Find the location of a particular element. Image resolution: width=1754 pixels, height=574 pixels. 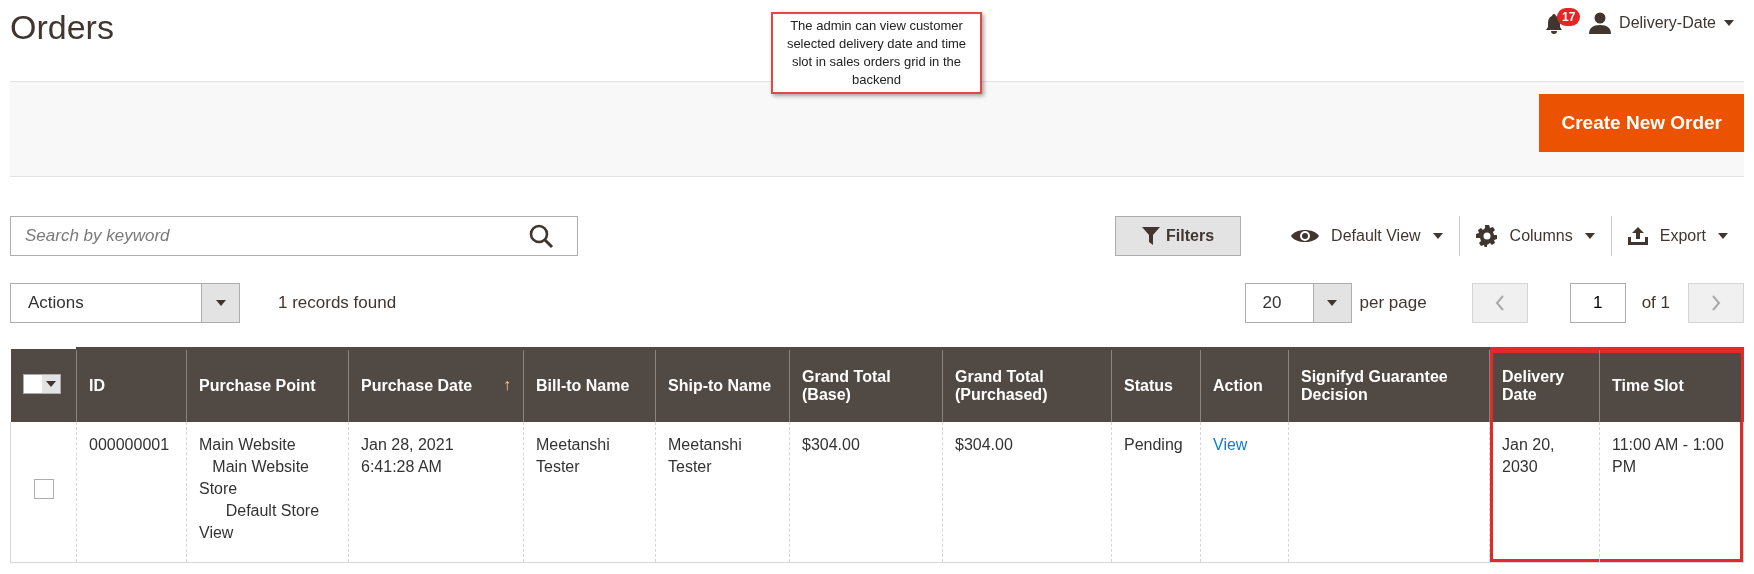

column-header: Delivery Date is located at coordinates (1544, 385).